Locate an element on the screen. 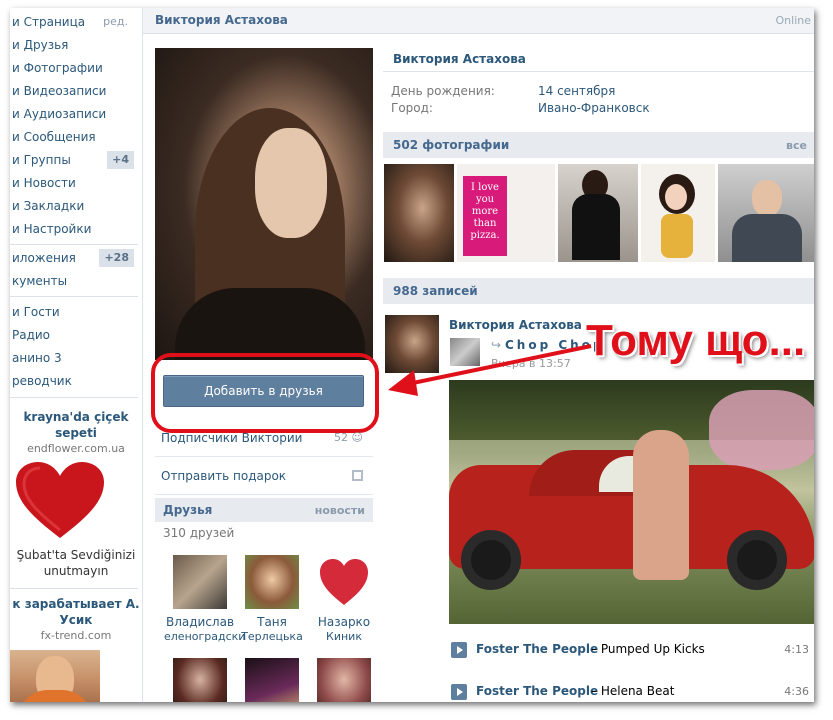  apps-badge: +28 is located at coordinates (116, 258).